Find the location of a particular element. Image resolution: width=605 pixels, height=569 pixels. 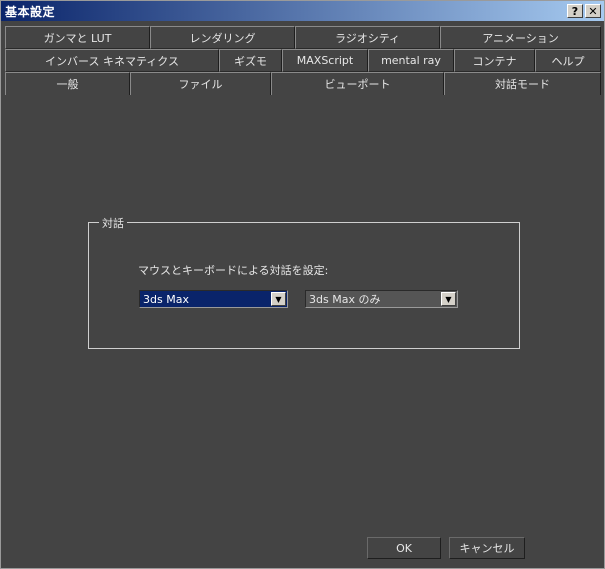

tab-row-3: 一般 ファイル ビューポート 対話モード is located at coordinates (303, 83).